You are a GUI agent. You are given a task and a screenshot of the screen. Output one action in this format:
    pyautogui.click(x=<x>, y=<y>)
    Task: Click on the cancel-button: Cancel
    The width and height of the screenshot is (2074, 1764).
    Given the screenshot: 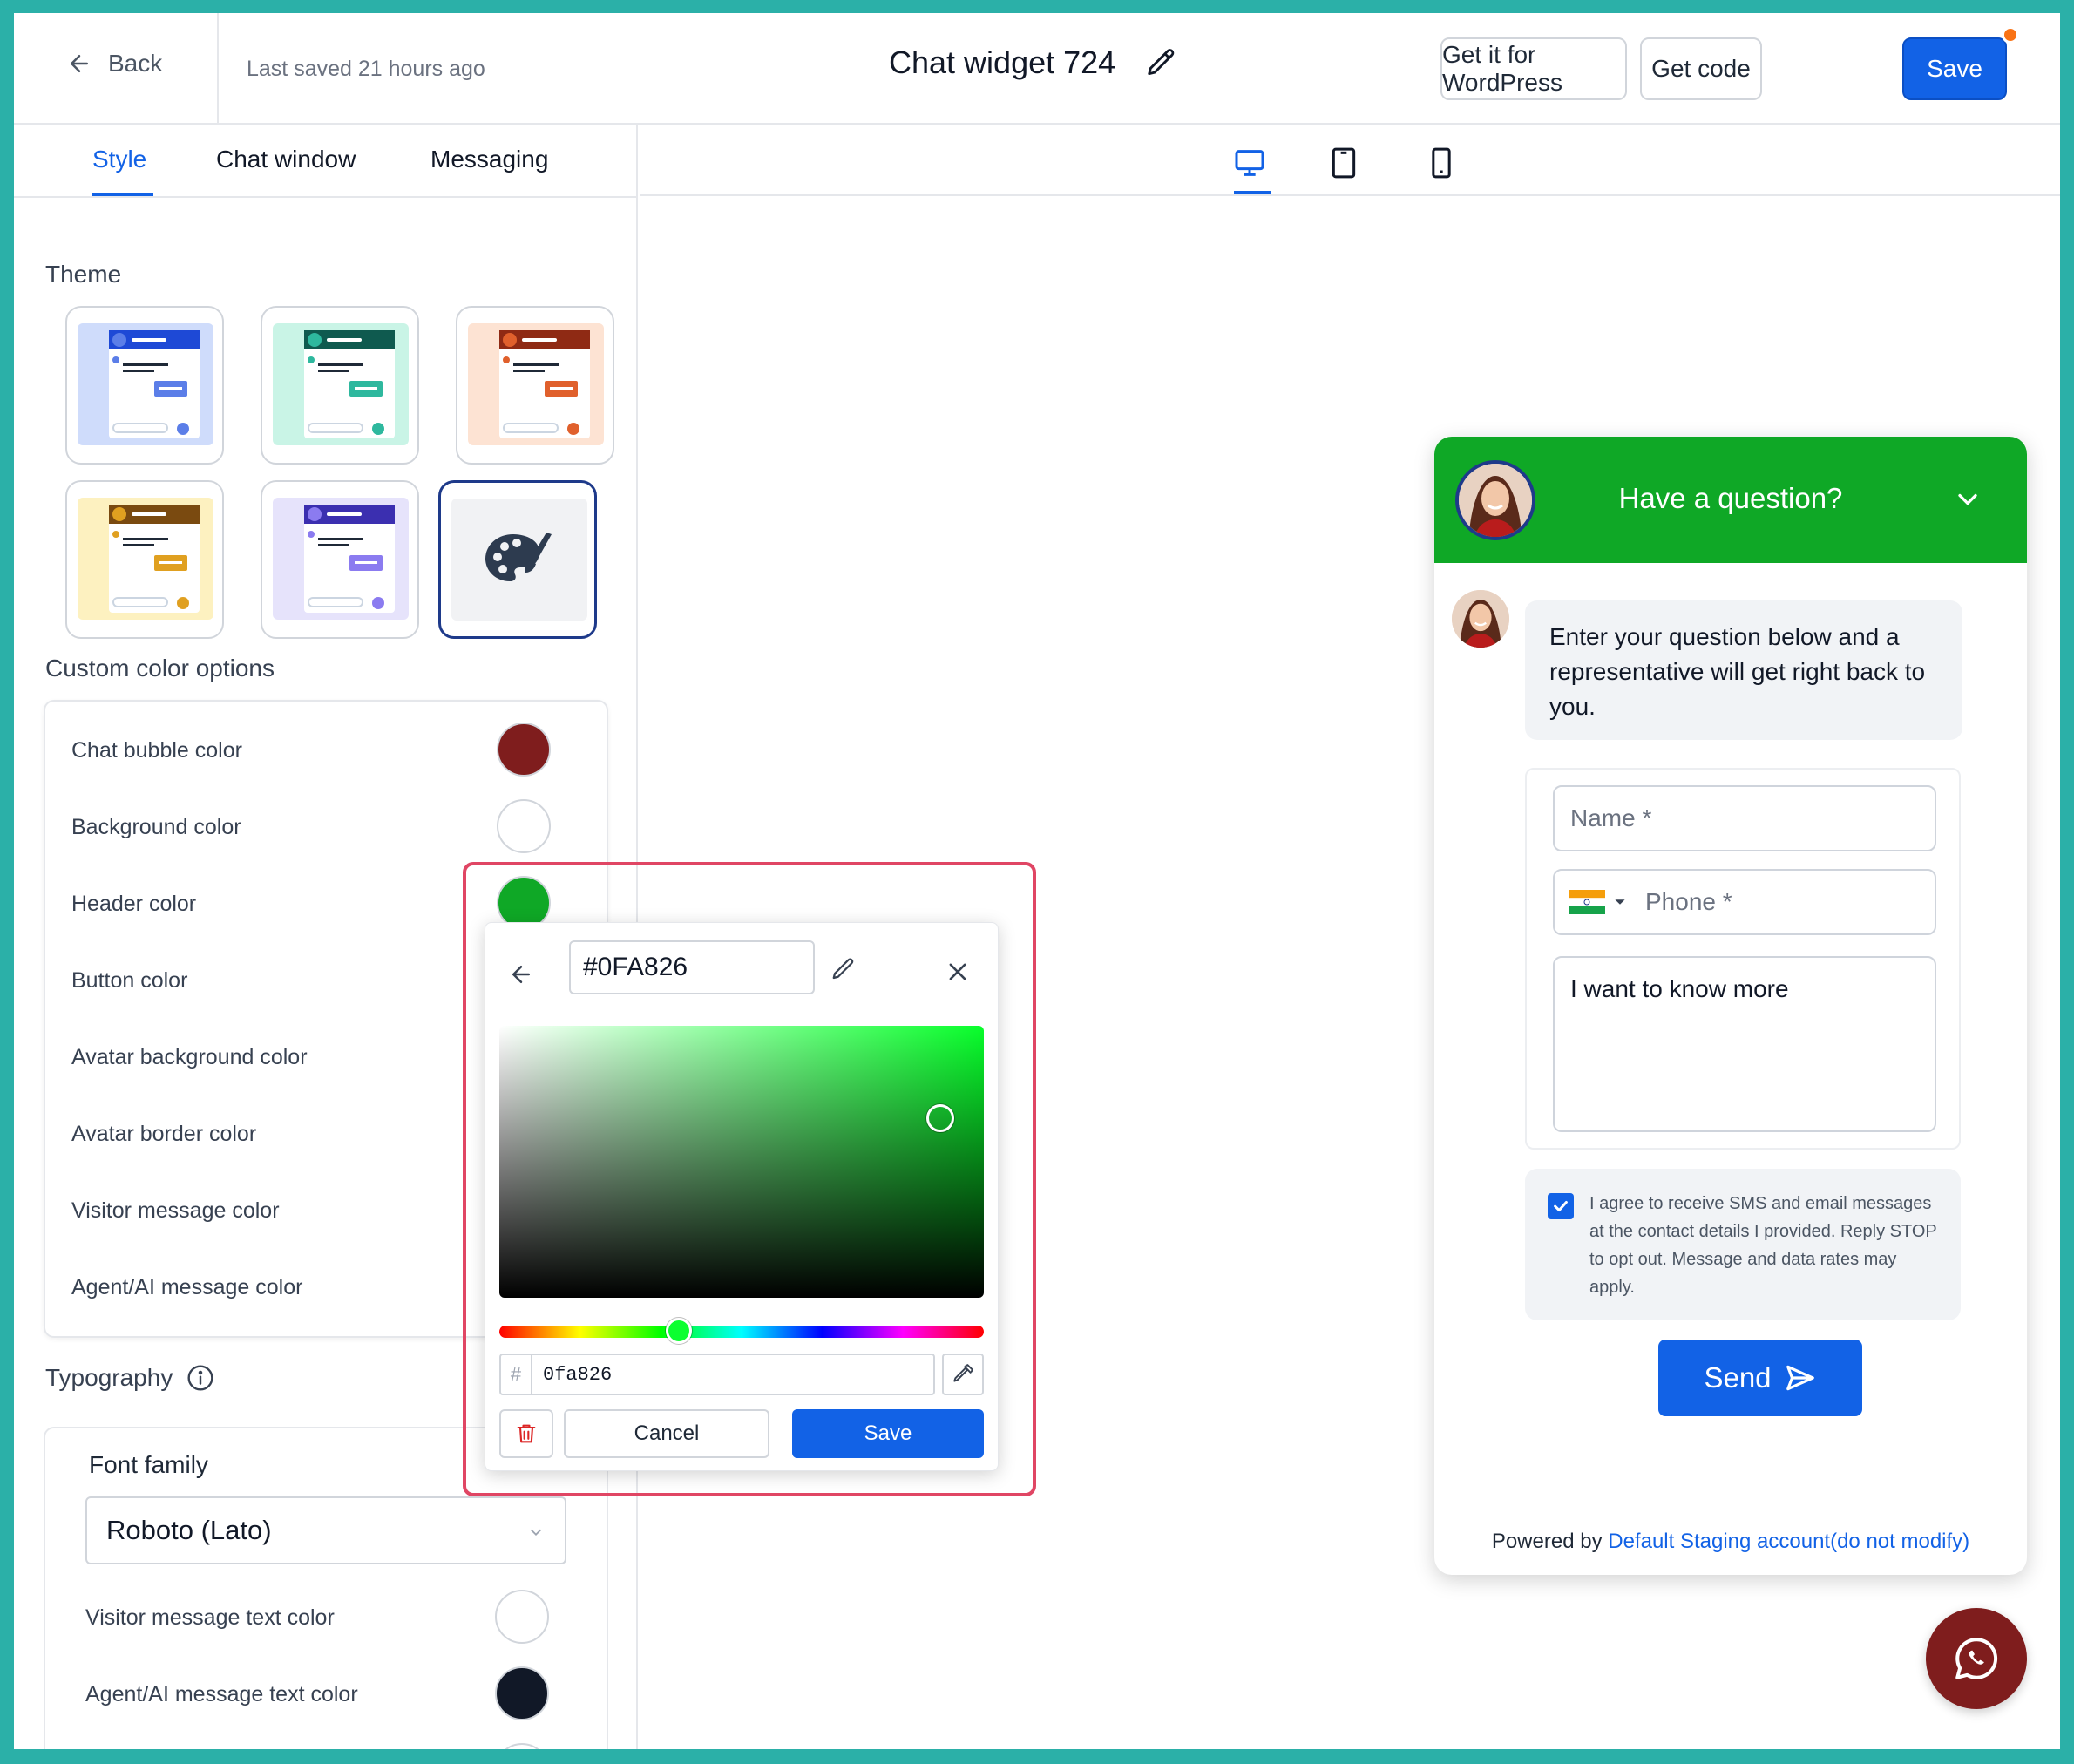 What is the action you would take?
    pyautogui.click(x=666, y=1433)
    